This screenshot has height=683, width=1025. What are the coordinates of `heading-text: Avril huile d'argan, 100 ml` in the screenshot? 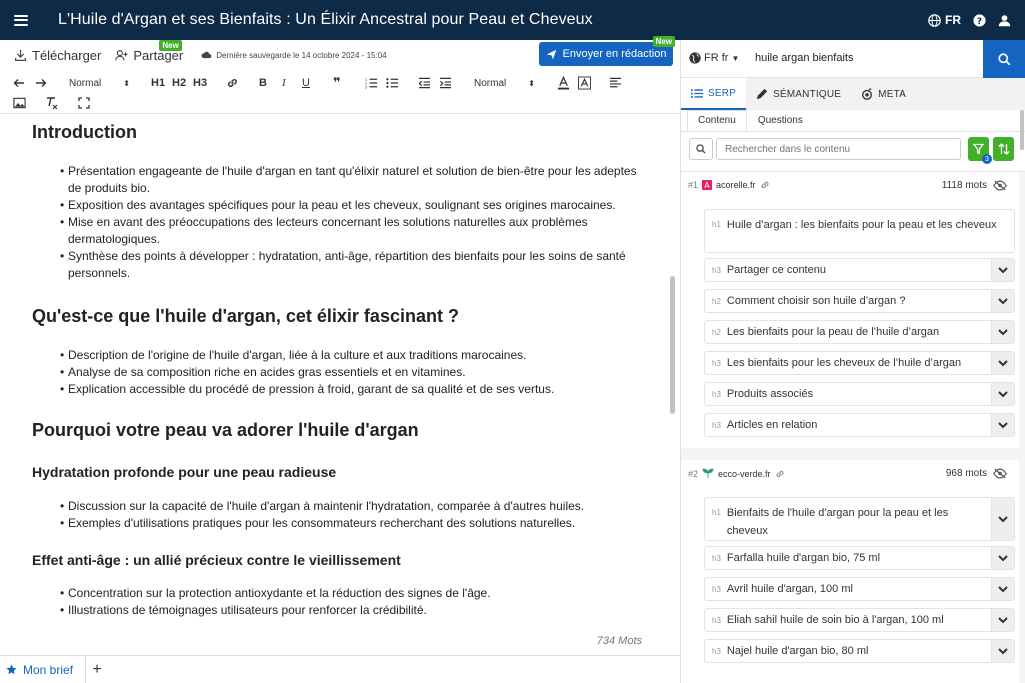 It's located at (789, 589).